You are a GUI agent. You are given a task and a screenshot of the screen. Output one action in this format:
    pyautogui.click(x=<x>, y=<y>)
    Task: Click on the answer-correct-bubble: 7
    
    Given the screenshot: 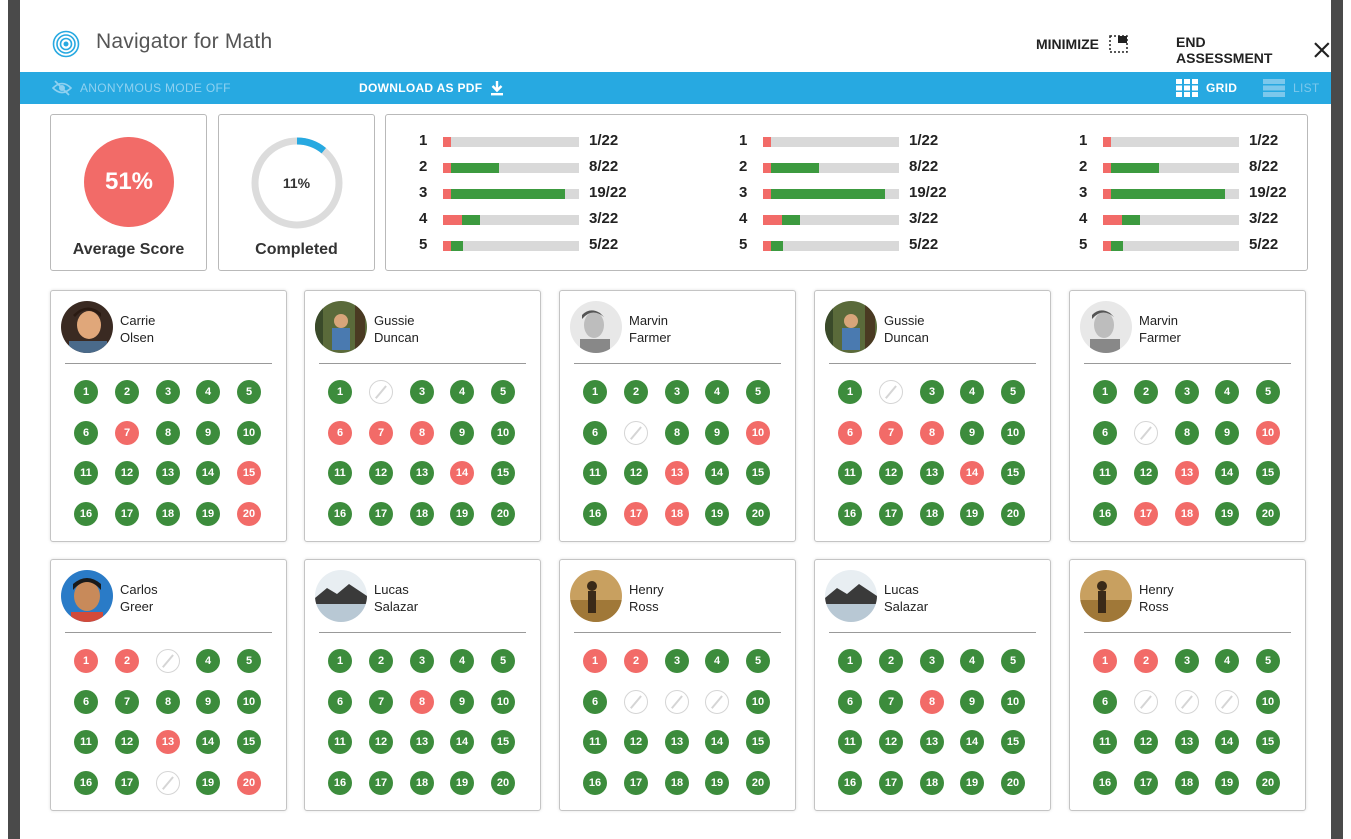 What is the action you would take?
    pyautogui.click(x=127, y=702)
    